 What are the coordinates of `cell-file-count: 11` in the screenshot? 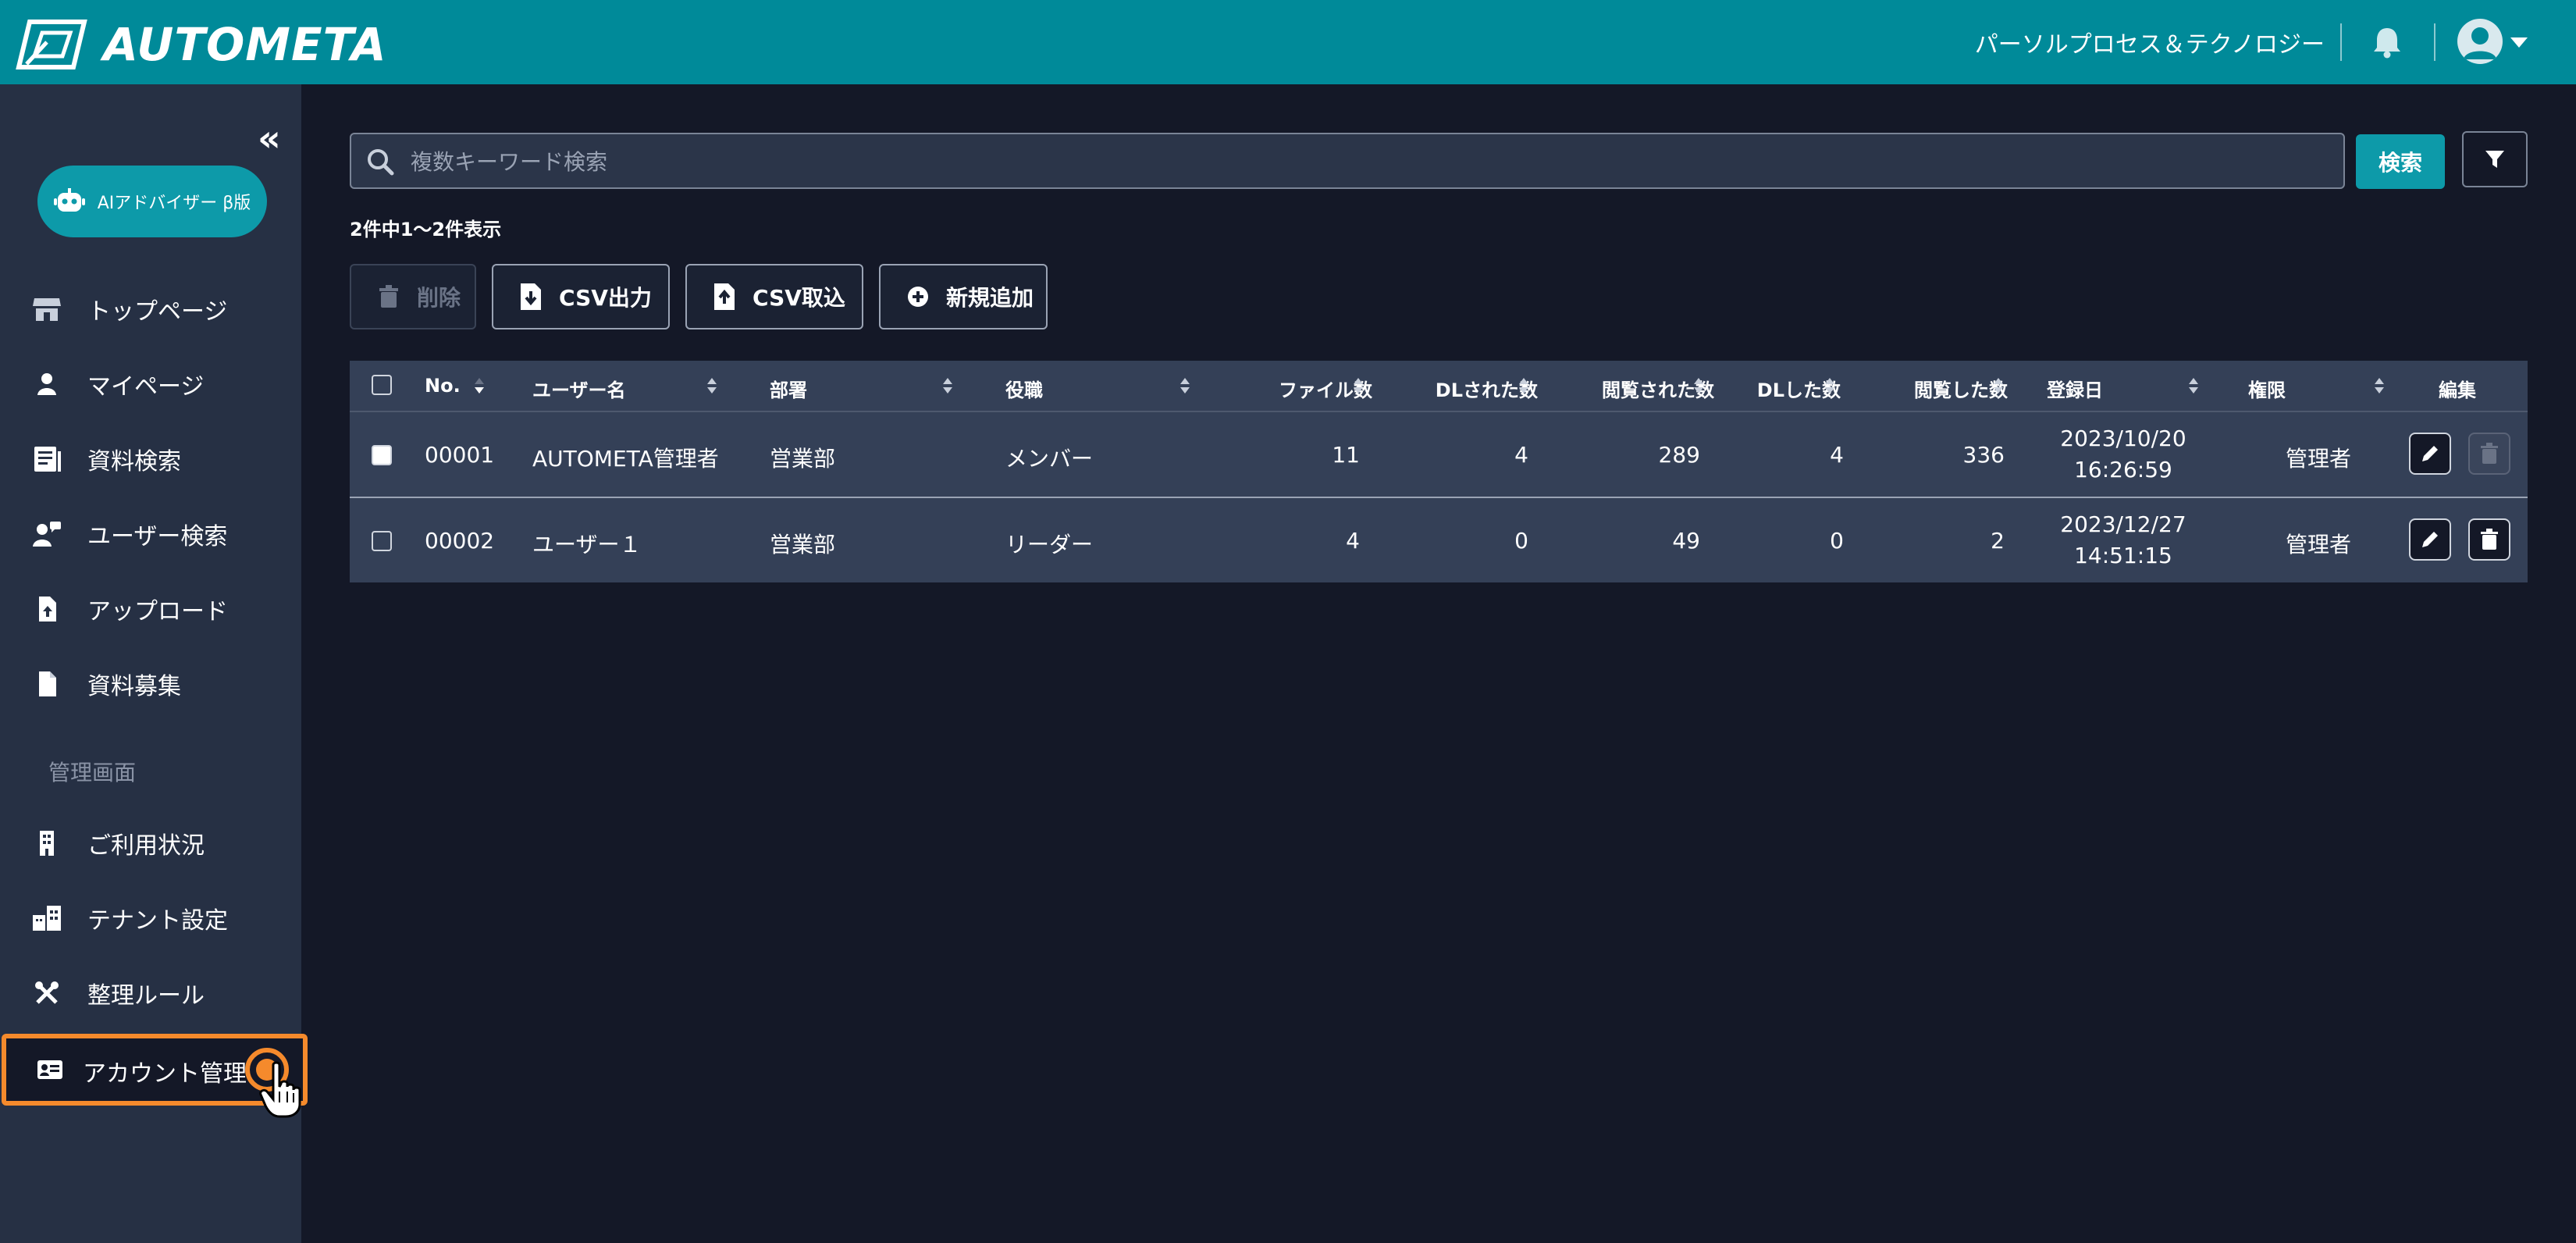 It's located at (1346, 455).